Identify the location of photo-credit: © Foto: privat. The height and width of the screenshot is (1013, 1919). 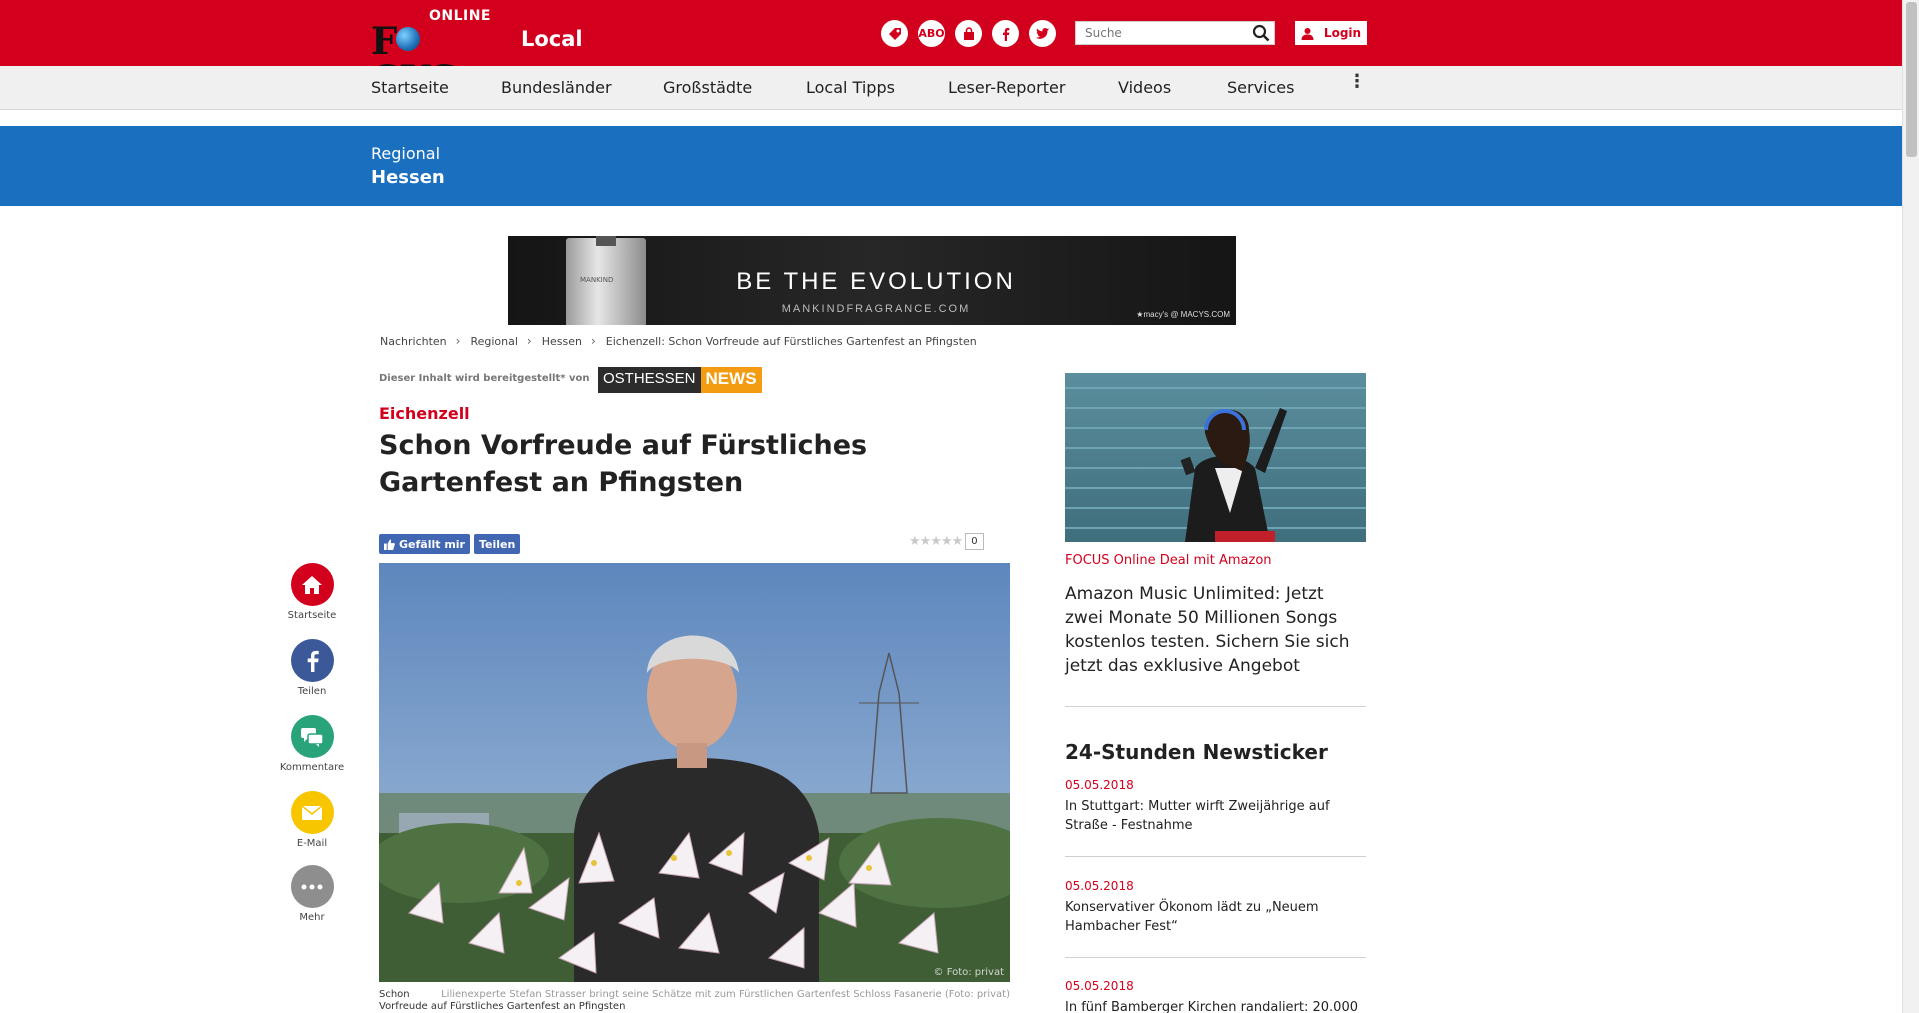
(968, 972).